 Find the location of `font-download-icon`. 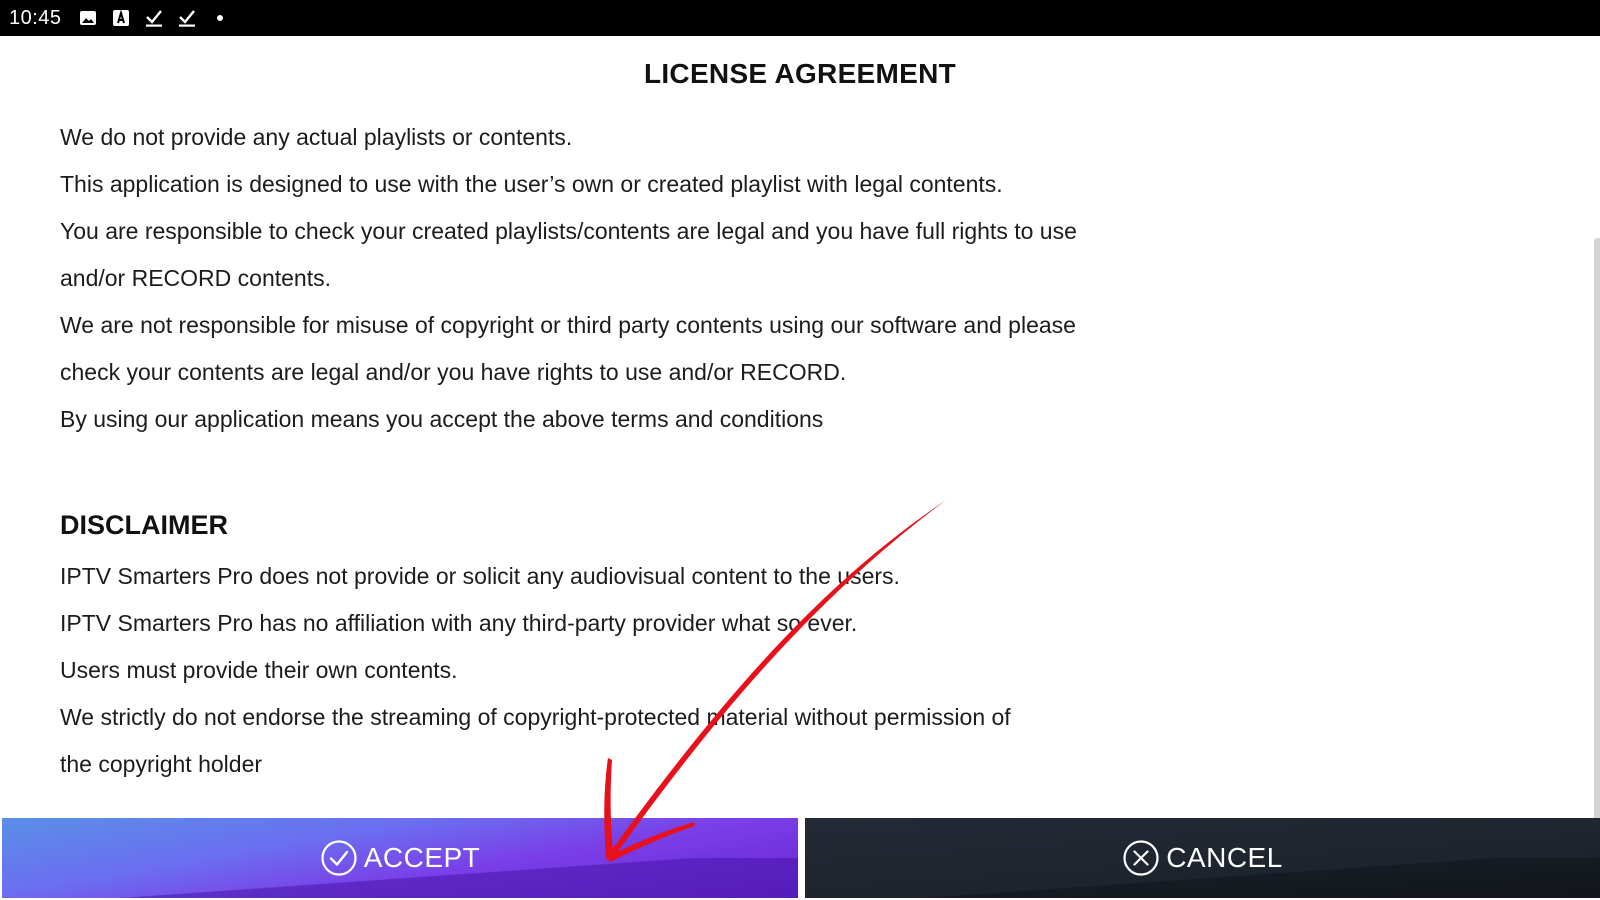

font-download-icon is located at coordinates (121, 18).